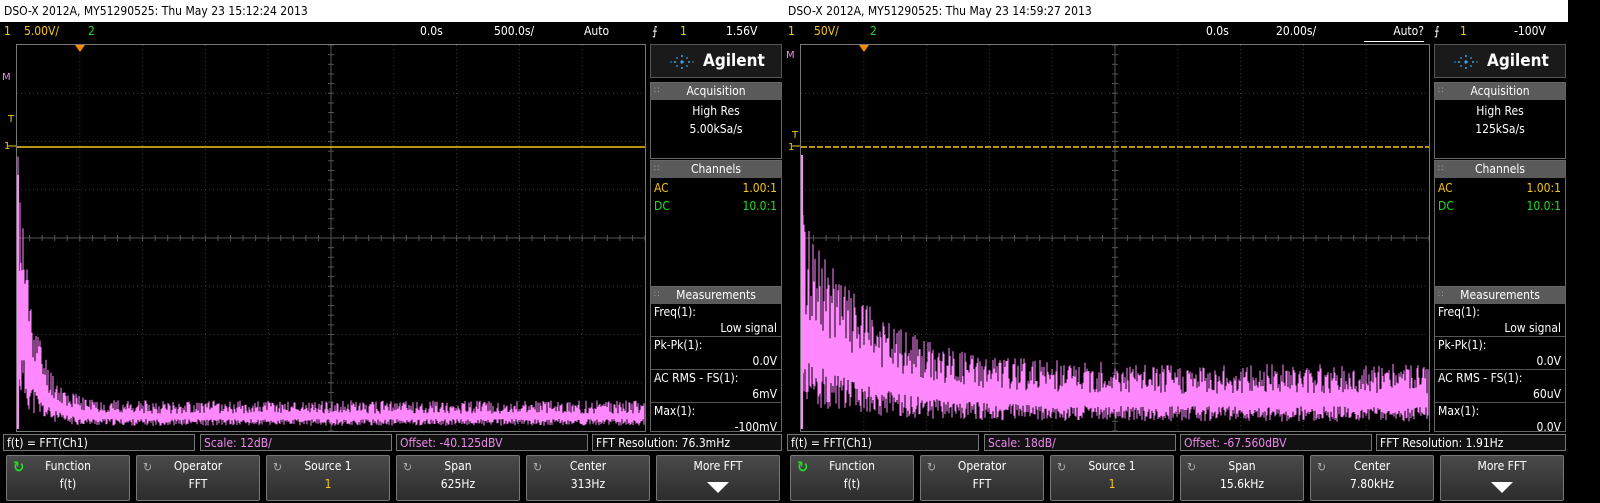 Image resolution: width=1600 pixels, height=503 pixels. What do you see at coordinates (716, 111) in the screenshot?
I see `acquisition-mode: High Res` at bounding box center [716, 111].